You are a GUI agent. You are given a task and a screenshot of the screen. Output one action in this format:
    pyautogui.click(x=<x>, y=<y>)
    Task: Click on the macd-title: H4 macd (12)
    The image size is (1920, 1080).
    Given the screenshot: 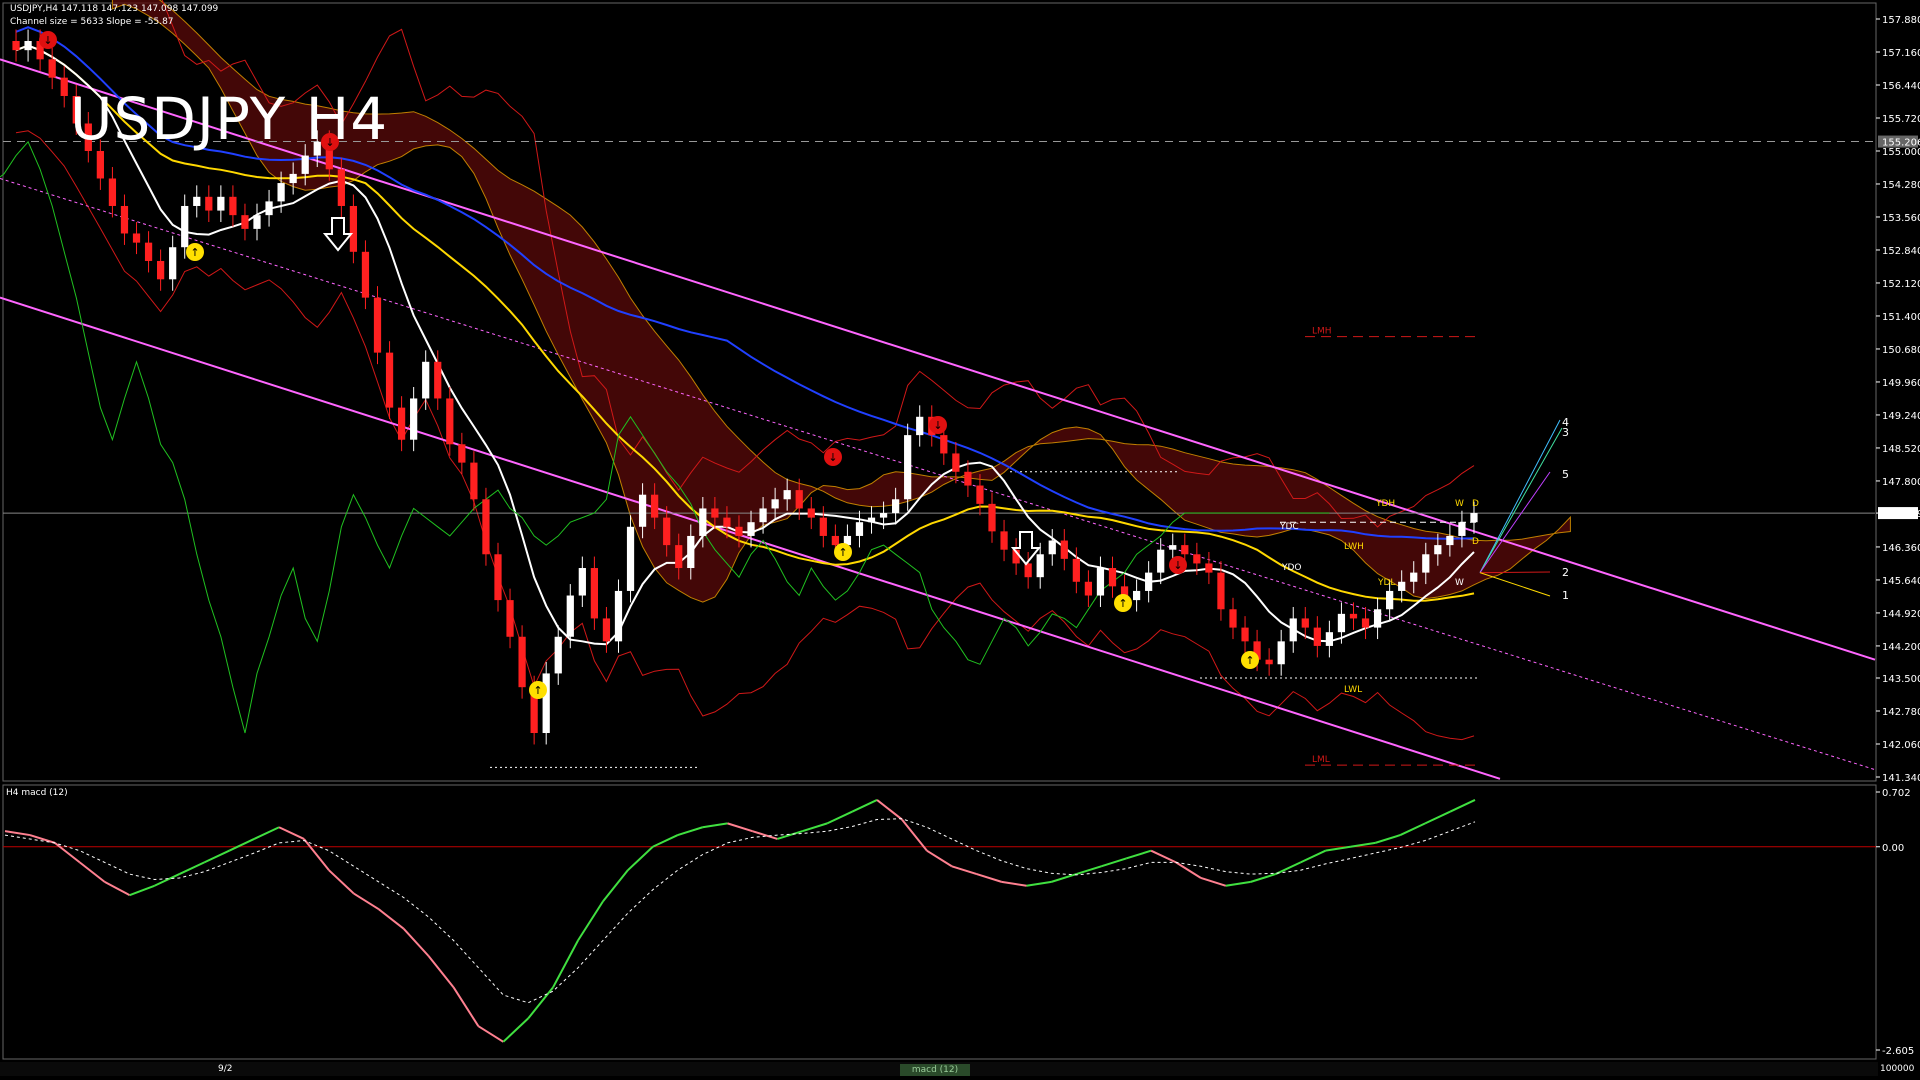 What is the action you would take?
    pyautogui.click(x=37, y=793)
    